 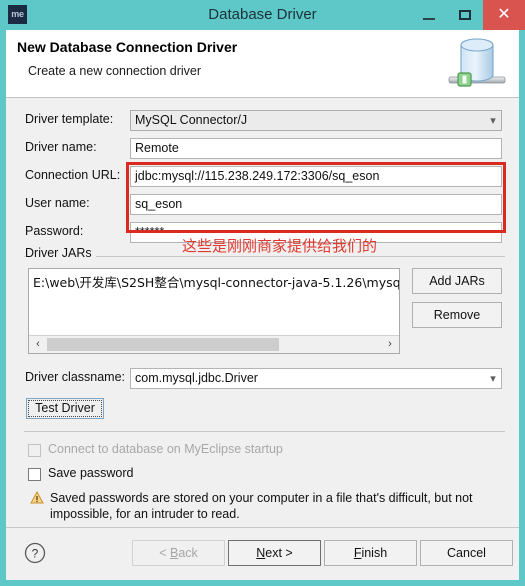 What do you see at coordinates (262, 15) in the screenshot?
I see `title-bar: me Database Driver ✕` at bounding box center [262, 15].